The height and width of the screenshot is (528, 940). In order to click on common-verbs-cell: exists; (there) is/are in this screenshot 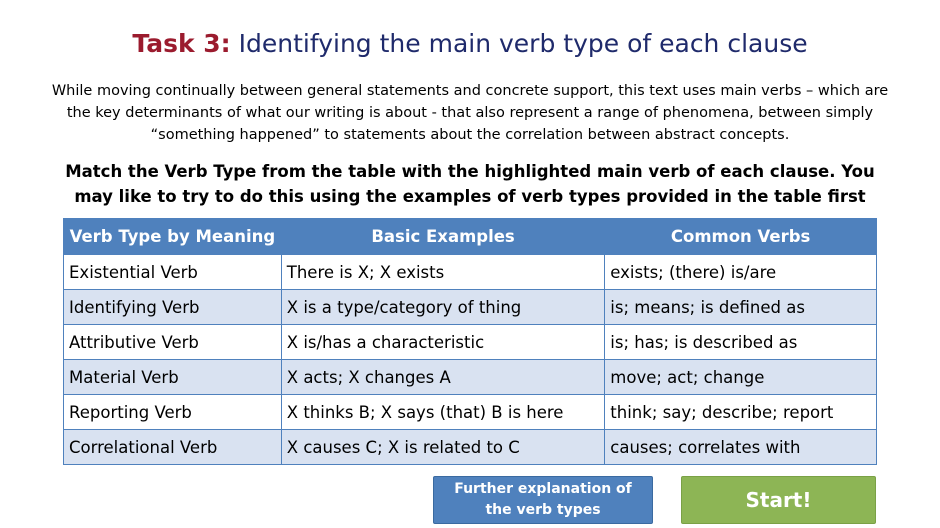, I will do `click(740, 272)`.